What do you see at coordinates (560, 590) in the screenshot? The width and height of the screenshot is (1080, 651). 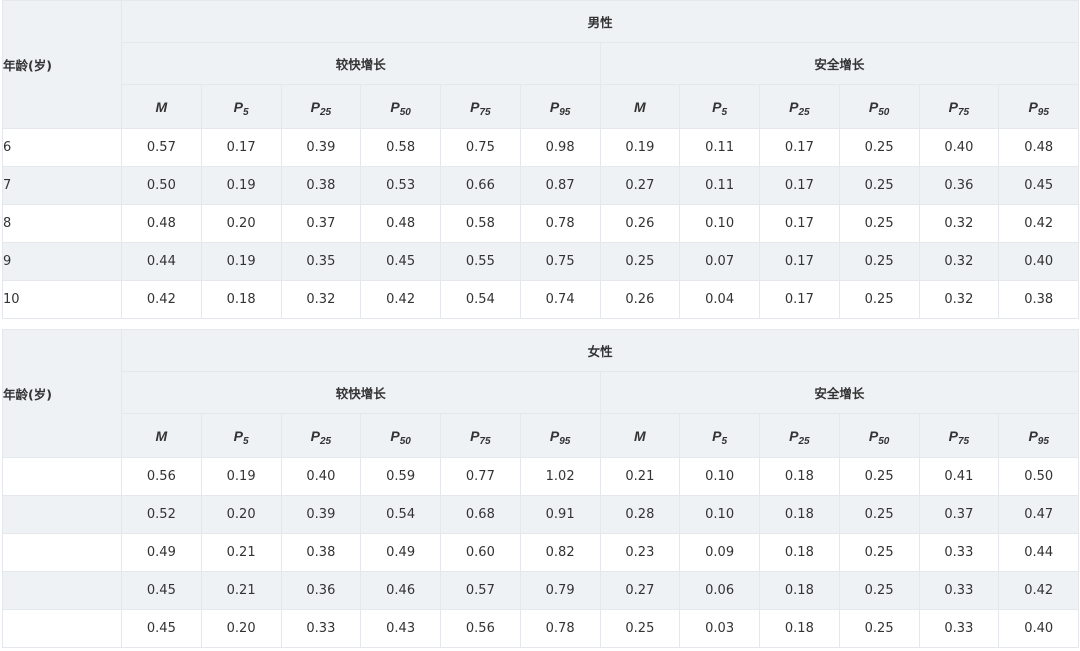 I see `value-cell: 0.79` at bounding box center [560, 590].